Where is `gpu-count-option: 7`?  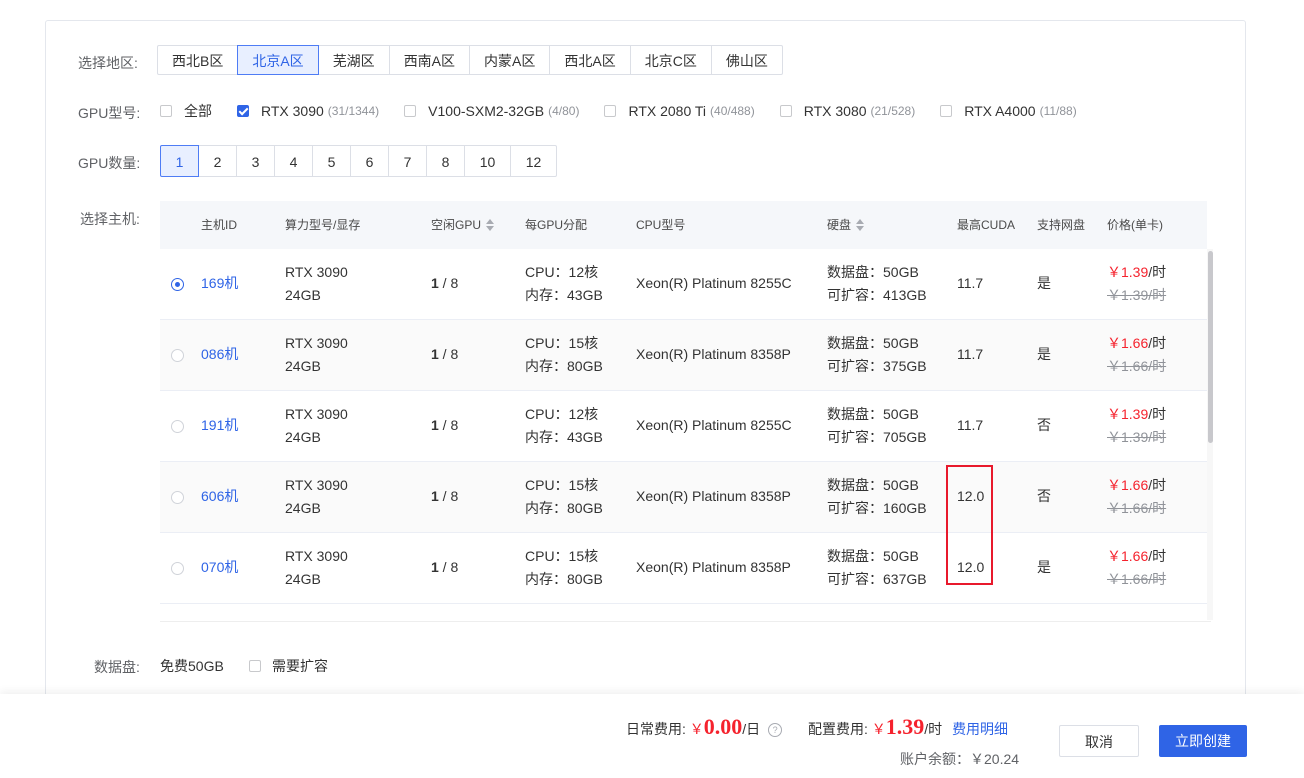
gpu-count-option: 7 is located at coordinates (407, 161).